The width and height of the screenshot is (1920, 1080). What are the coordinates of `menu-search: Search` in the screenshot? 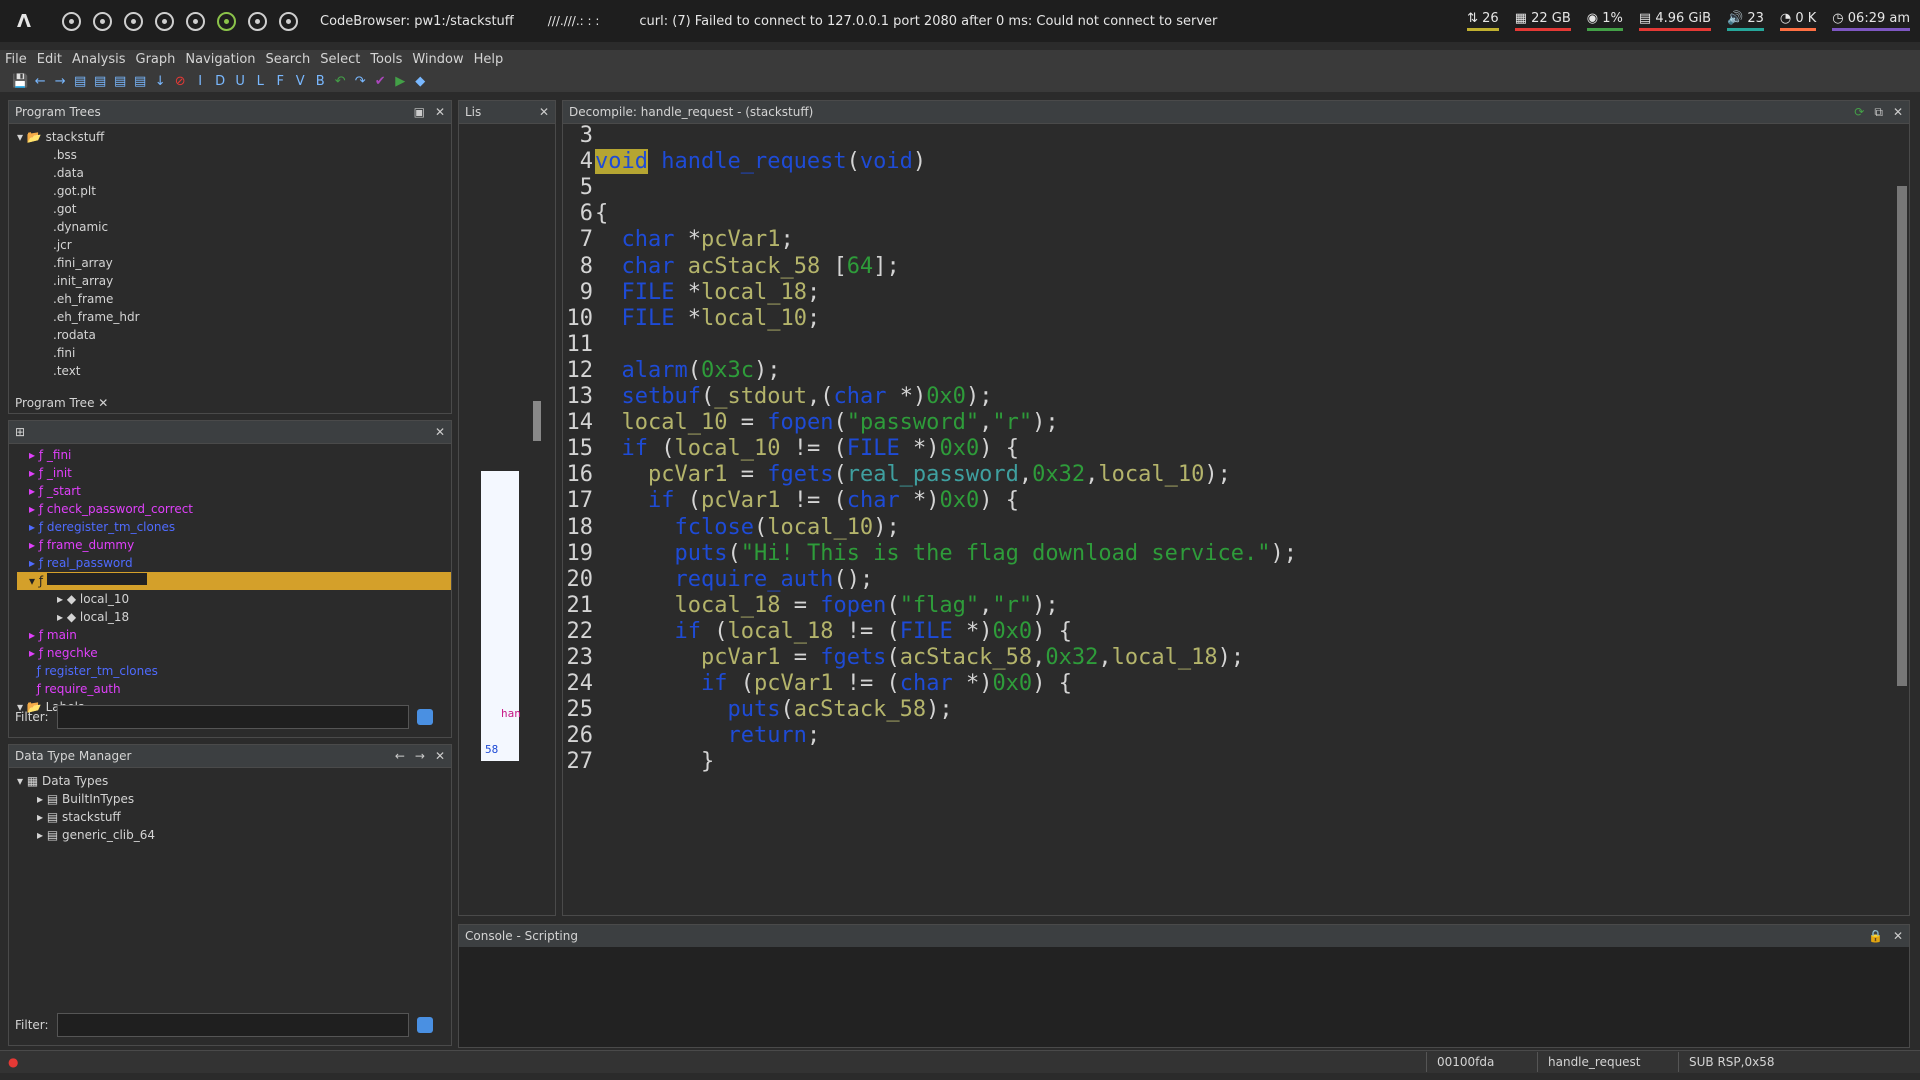 It's located at (288, 60).